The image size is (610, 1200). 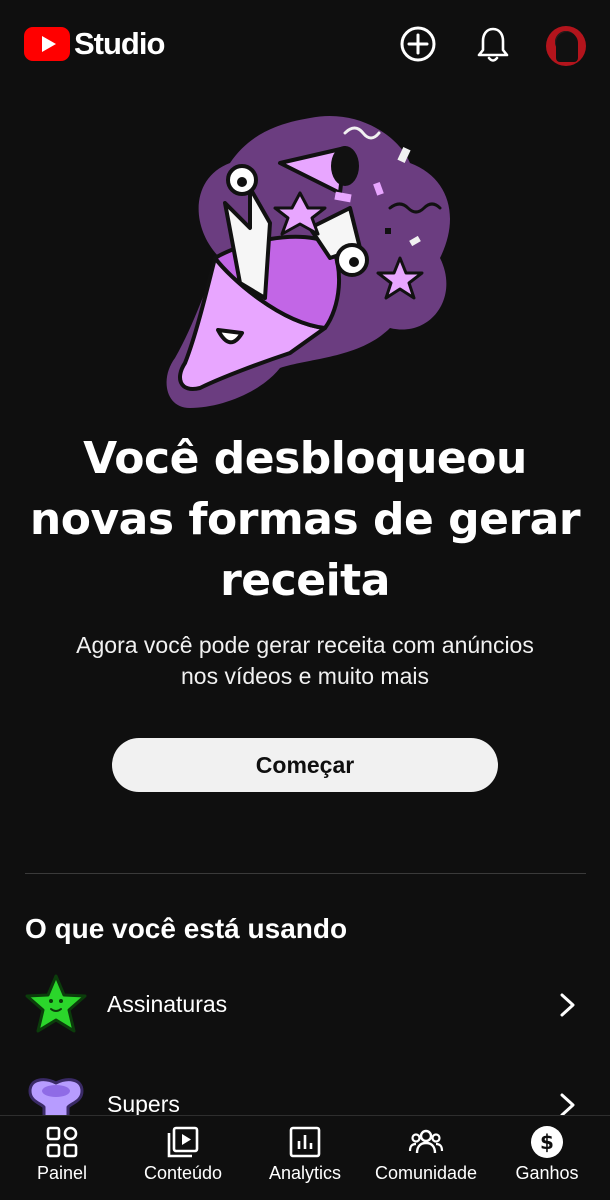 I want to click on youtube-play-logo-icon, so click(x=47, y=44).